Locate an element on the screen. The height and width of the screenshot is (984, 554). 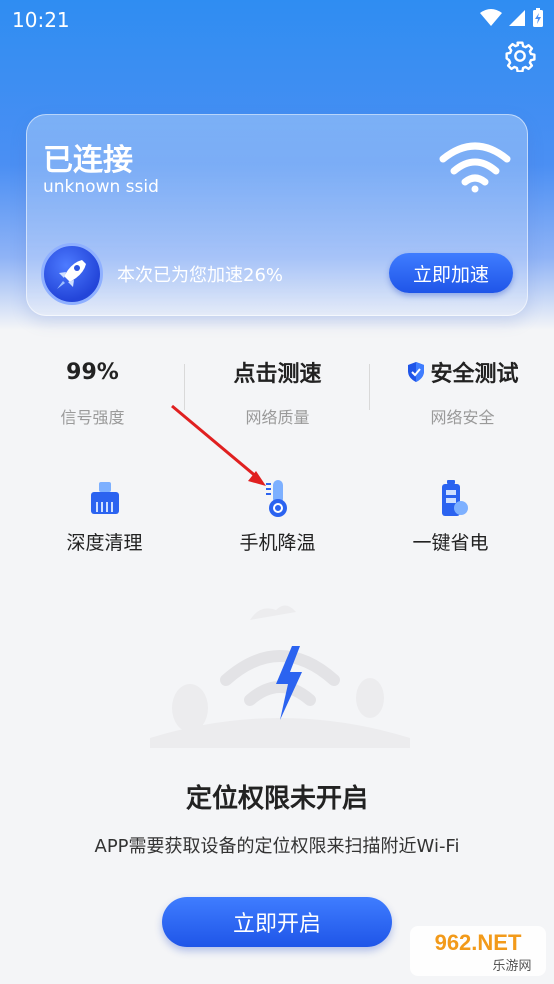
stat-signal-strength: 99% 信号强度 is located at coordinates (92, 392).